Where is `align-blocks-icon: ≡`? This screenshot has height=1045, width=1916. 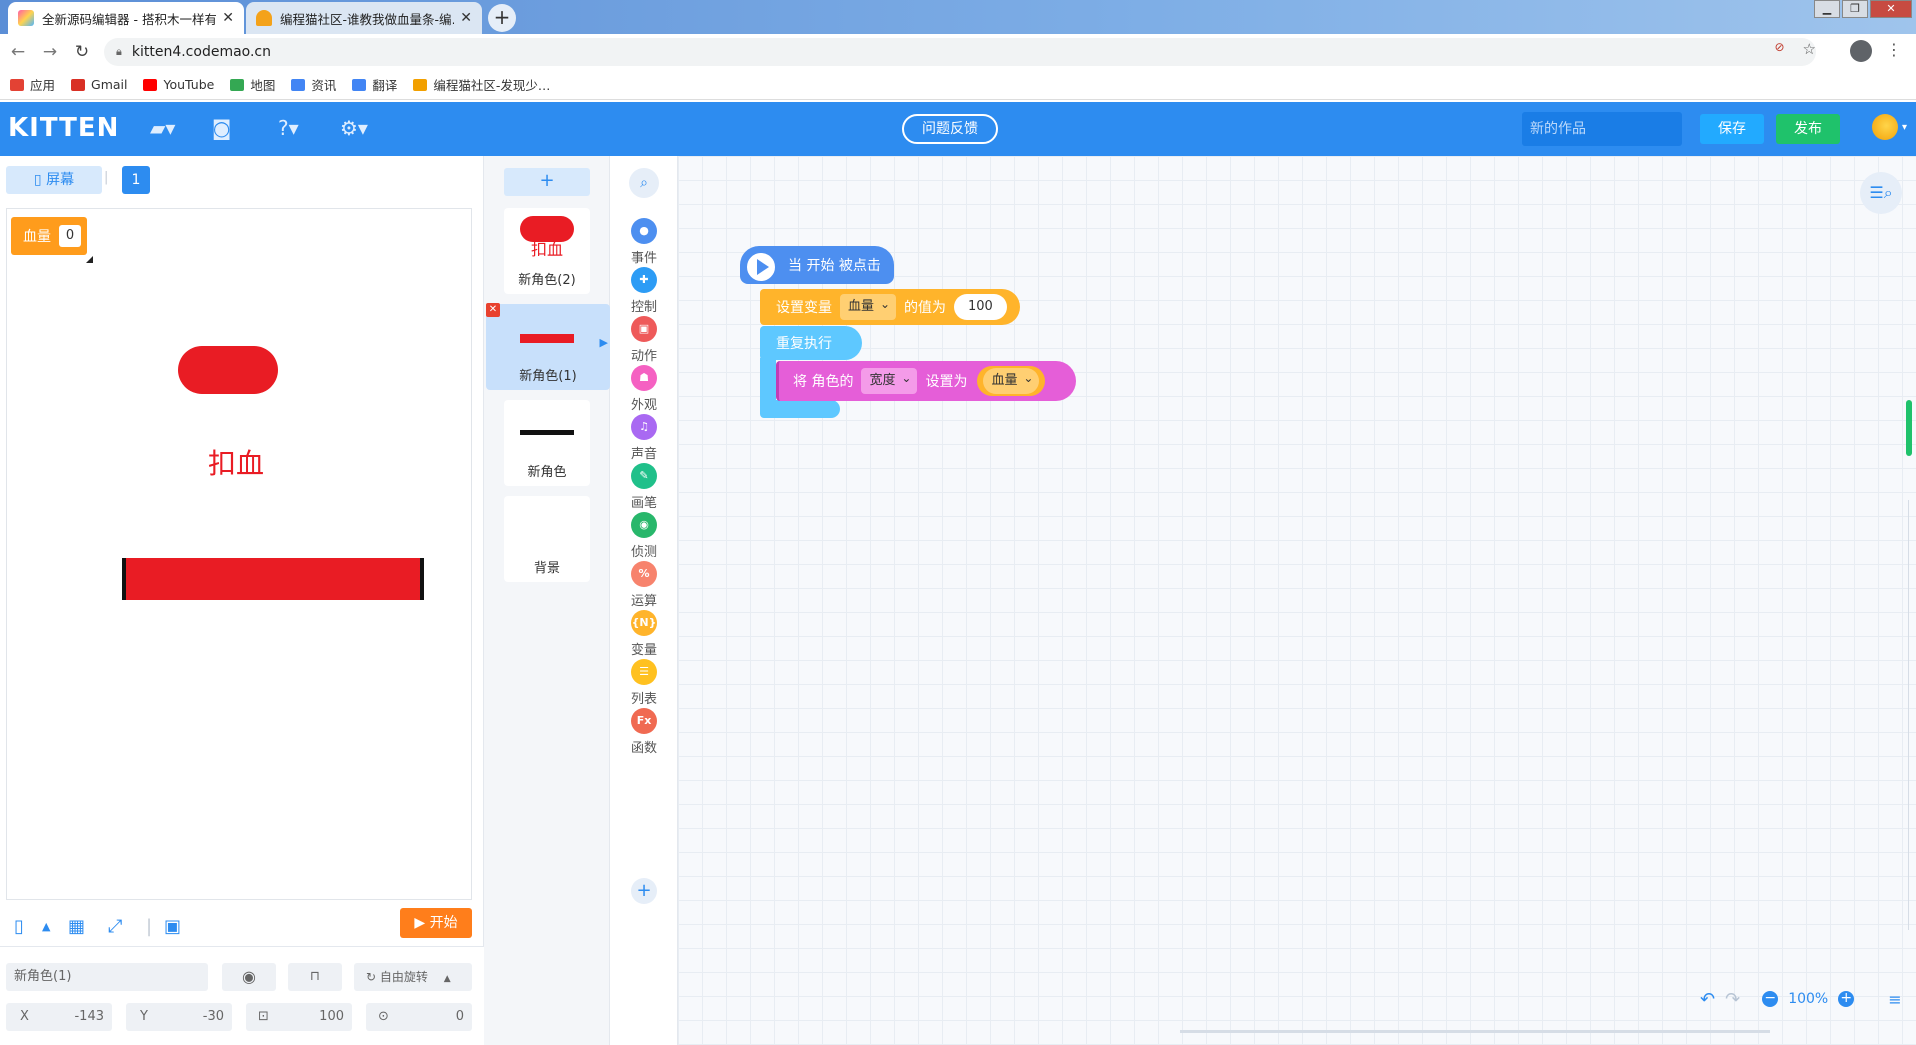
align-blocks-icon: ≡ is located at coordinates (1894, 999).